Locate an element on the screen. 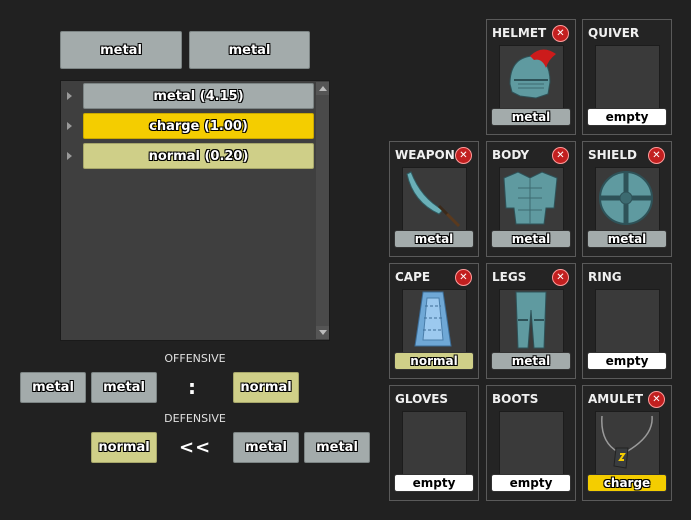 Image resolution: width=691 pixels, height=520 pixels. offensive-defender-type-1: normal is located at coordinates (266, 387).